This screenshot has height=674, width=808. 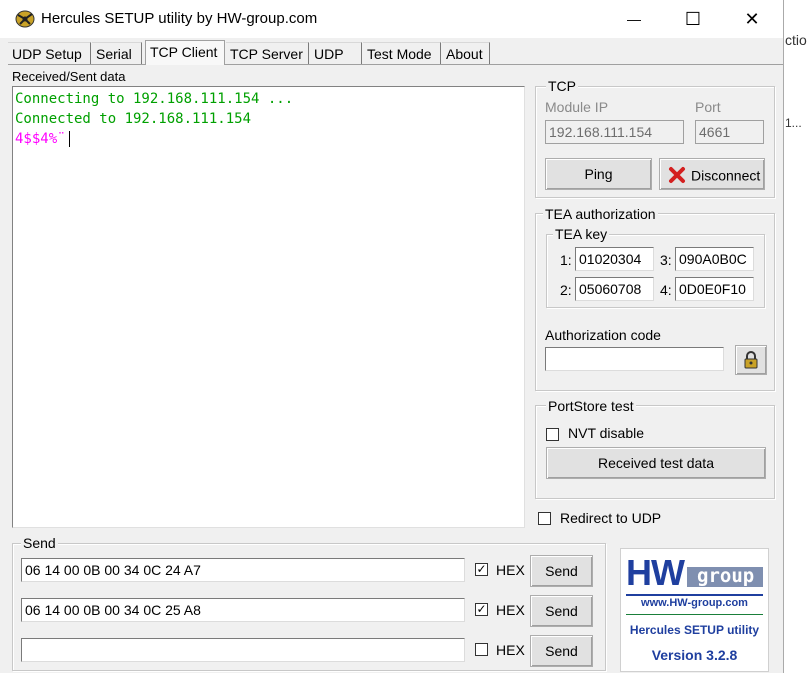 I want to click on tab-test-mode: Test Mode, so click(x=402, y=53).